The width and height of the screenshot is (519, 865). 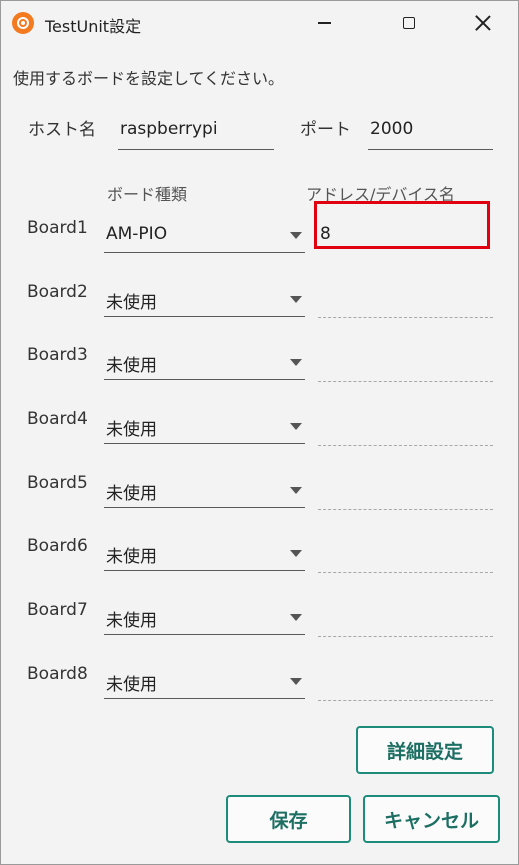 I want to click on close-icon, so click(x=483, y=23).